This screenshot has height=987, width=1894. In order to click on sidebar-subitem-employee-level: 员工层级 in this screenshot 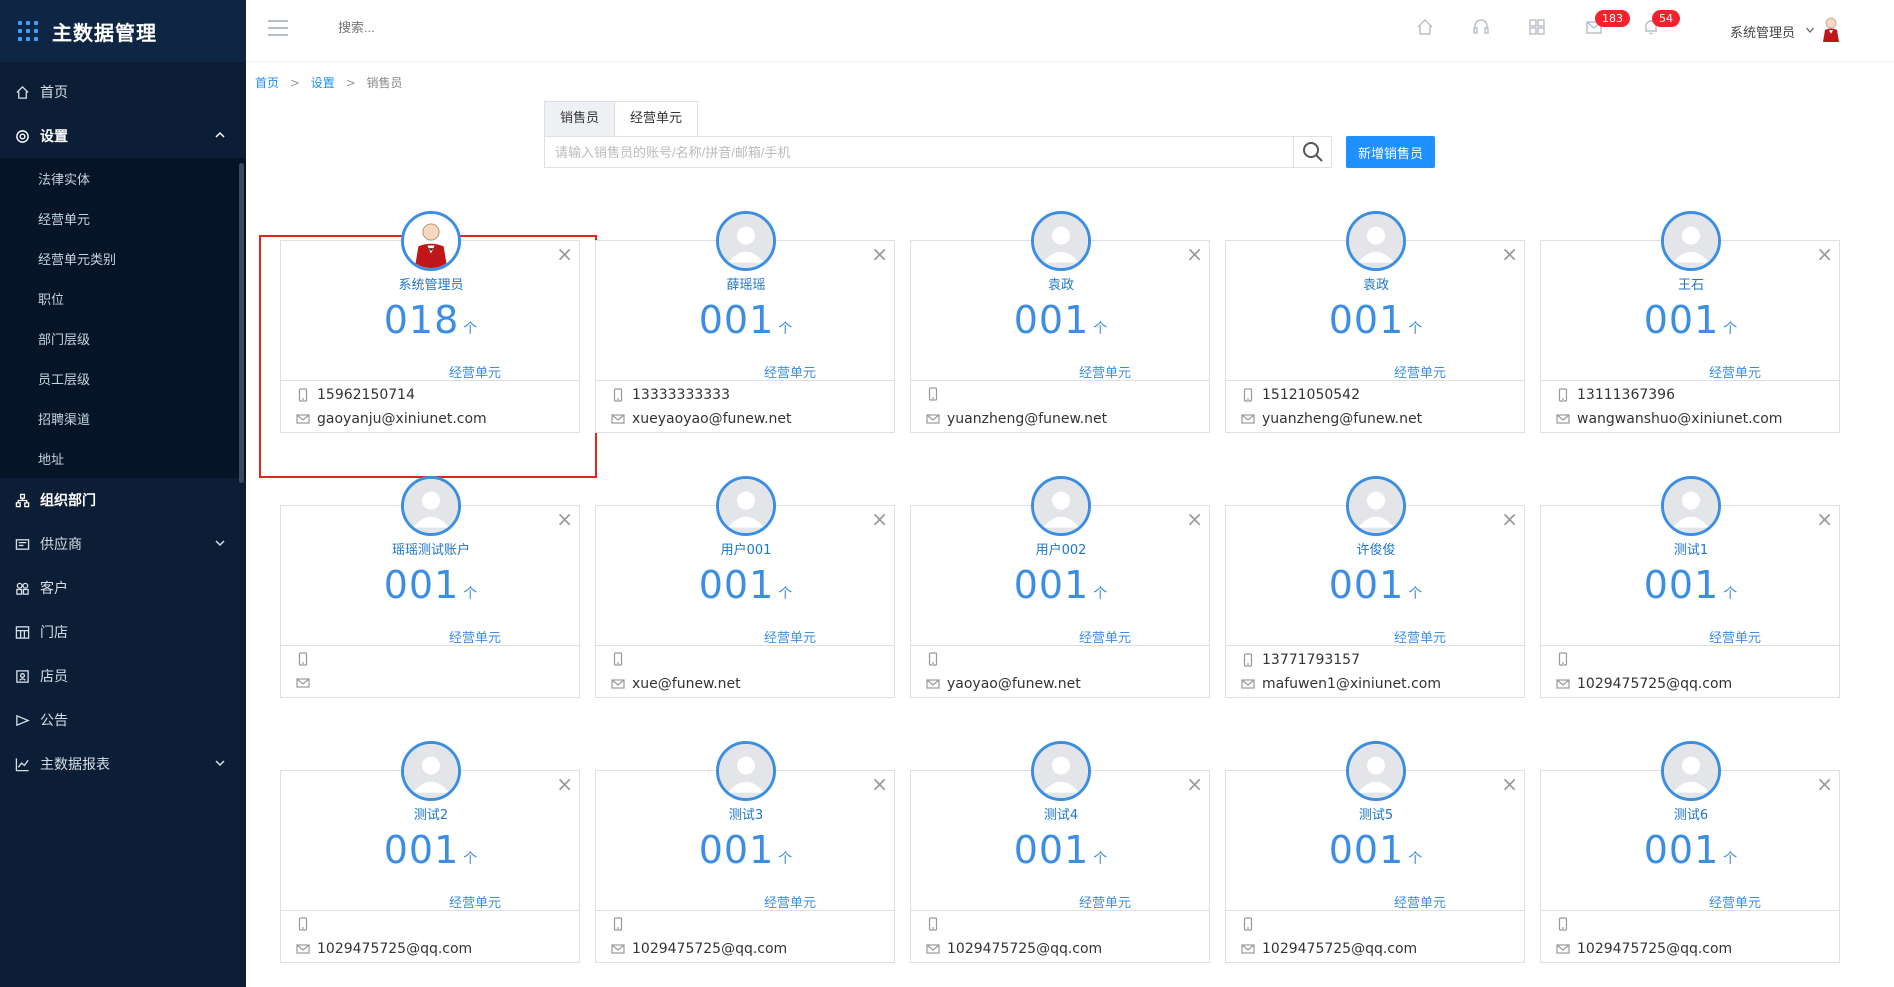, I will do `click(123, 378)`.